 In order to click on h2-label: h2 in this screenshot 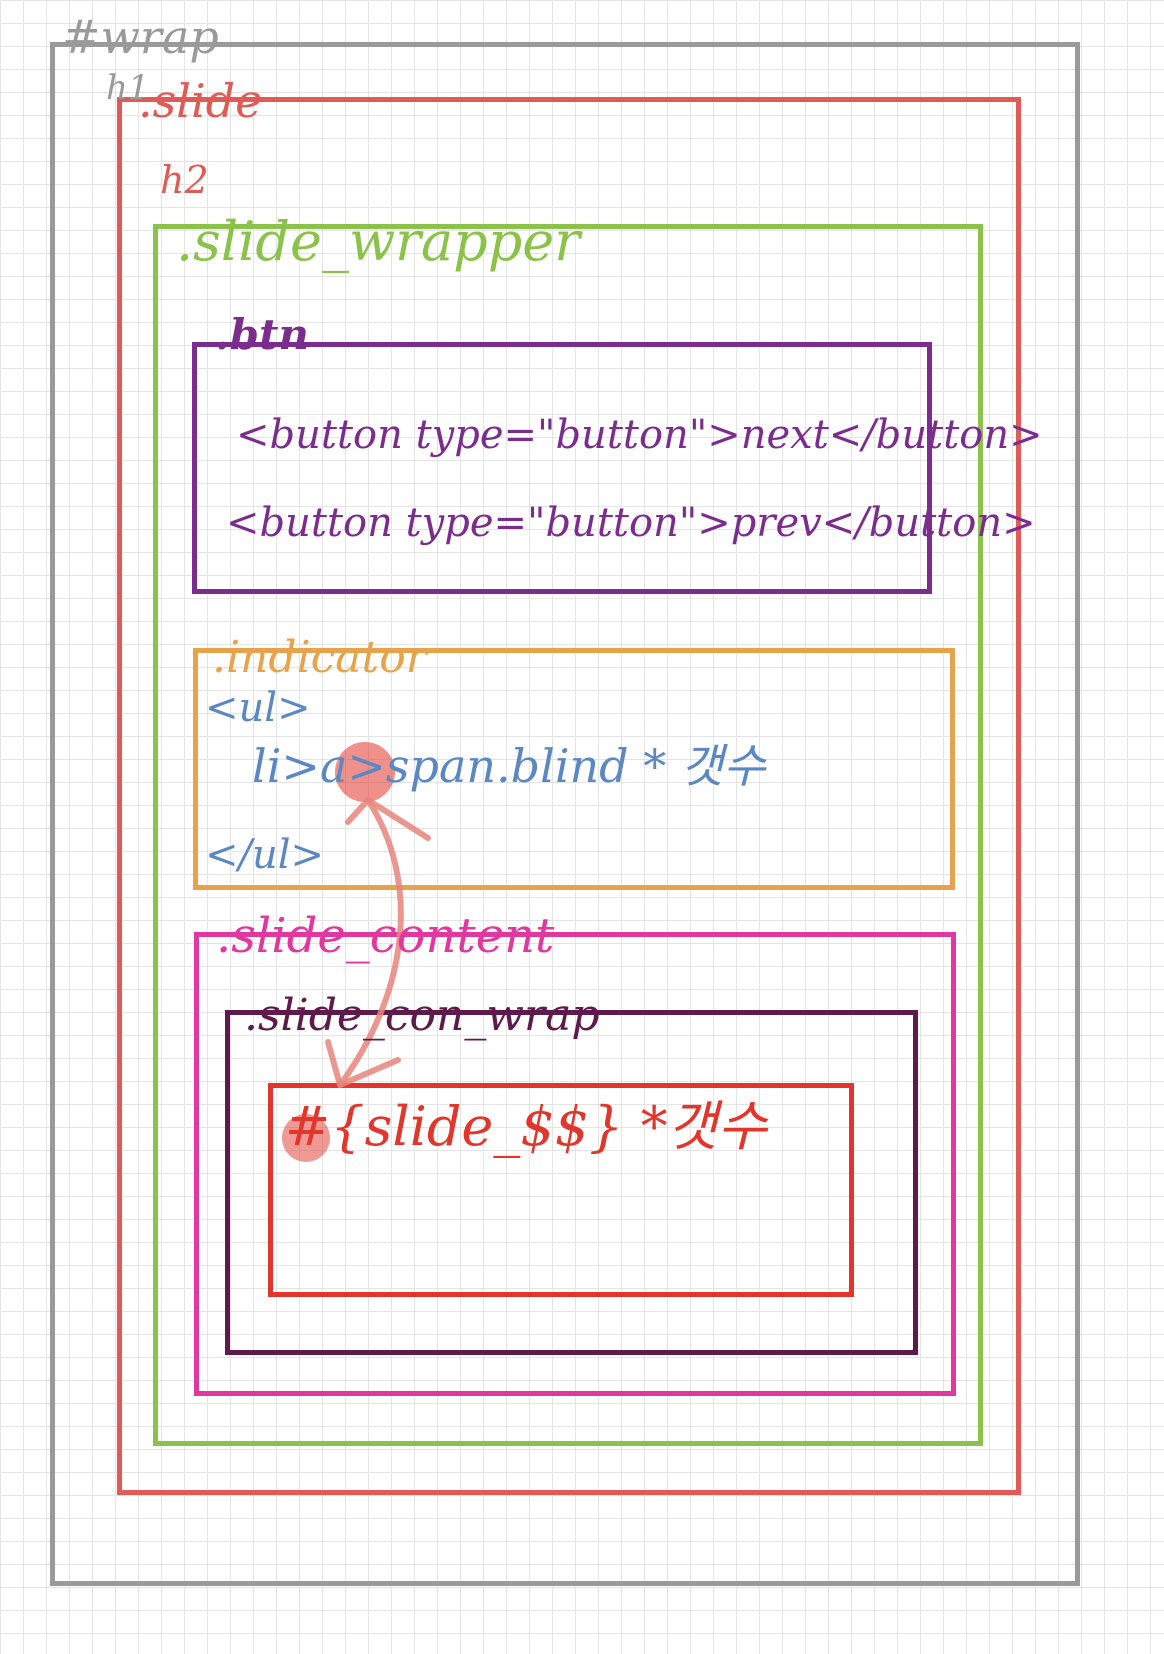, I will do `click(184, 180)`.